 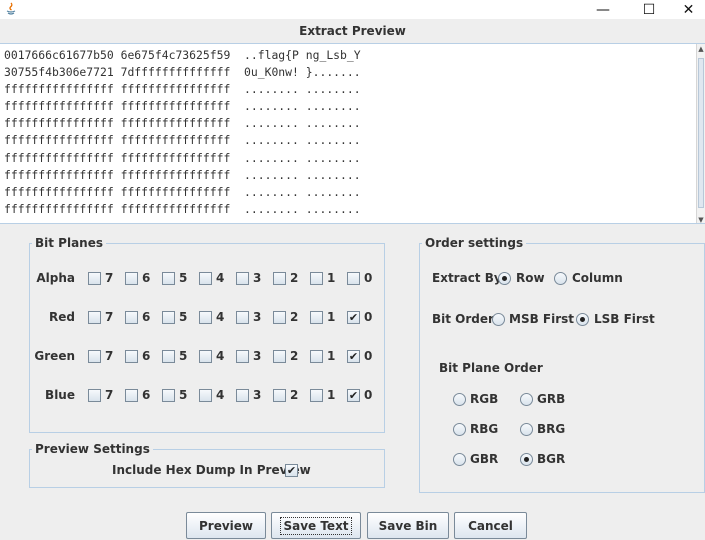 What do you see at coordinates (291, 470) in the screenshot?
I see `hex-dump-checkbox: ✔` at bounding box center [291, 470].